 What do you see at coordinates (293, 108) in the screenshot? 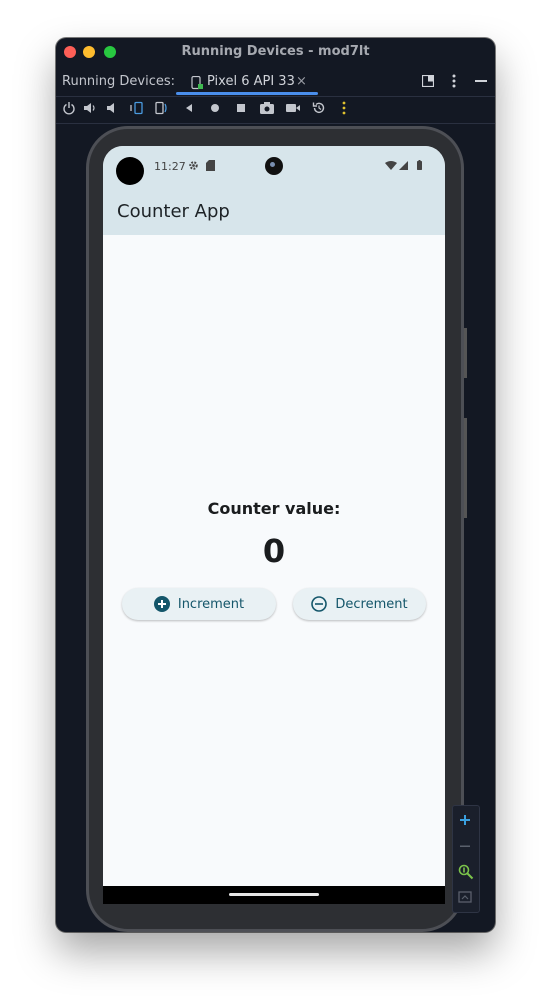
I see `screen-record-icon` at bounding box center [293, 108].